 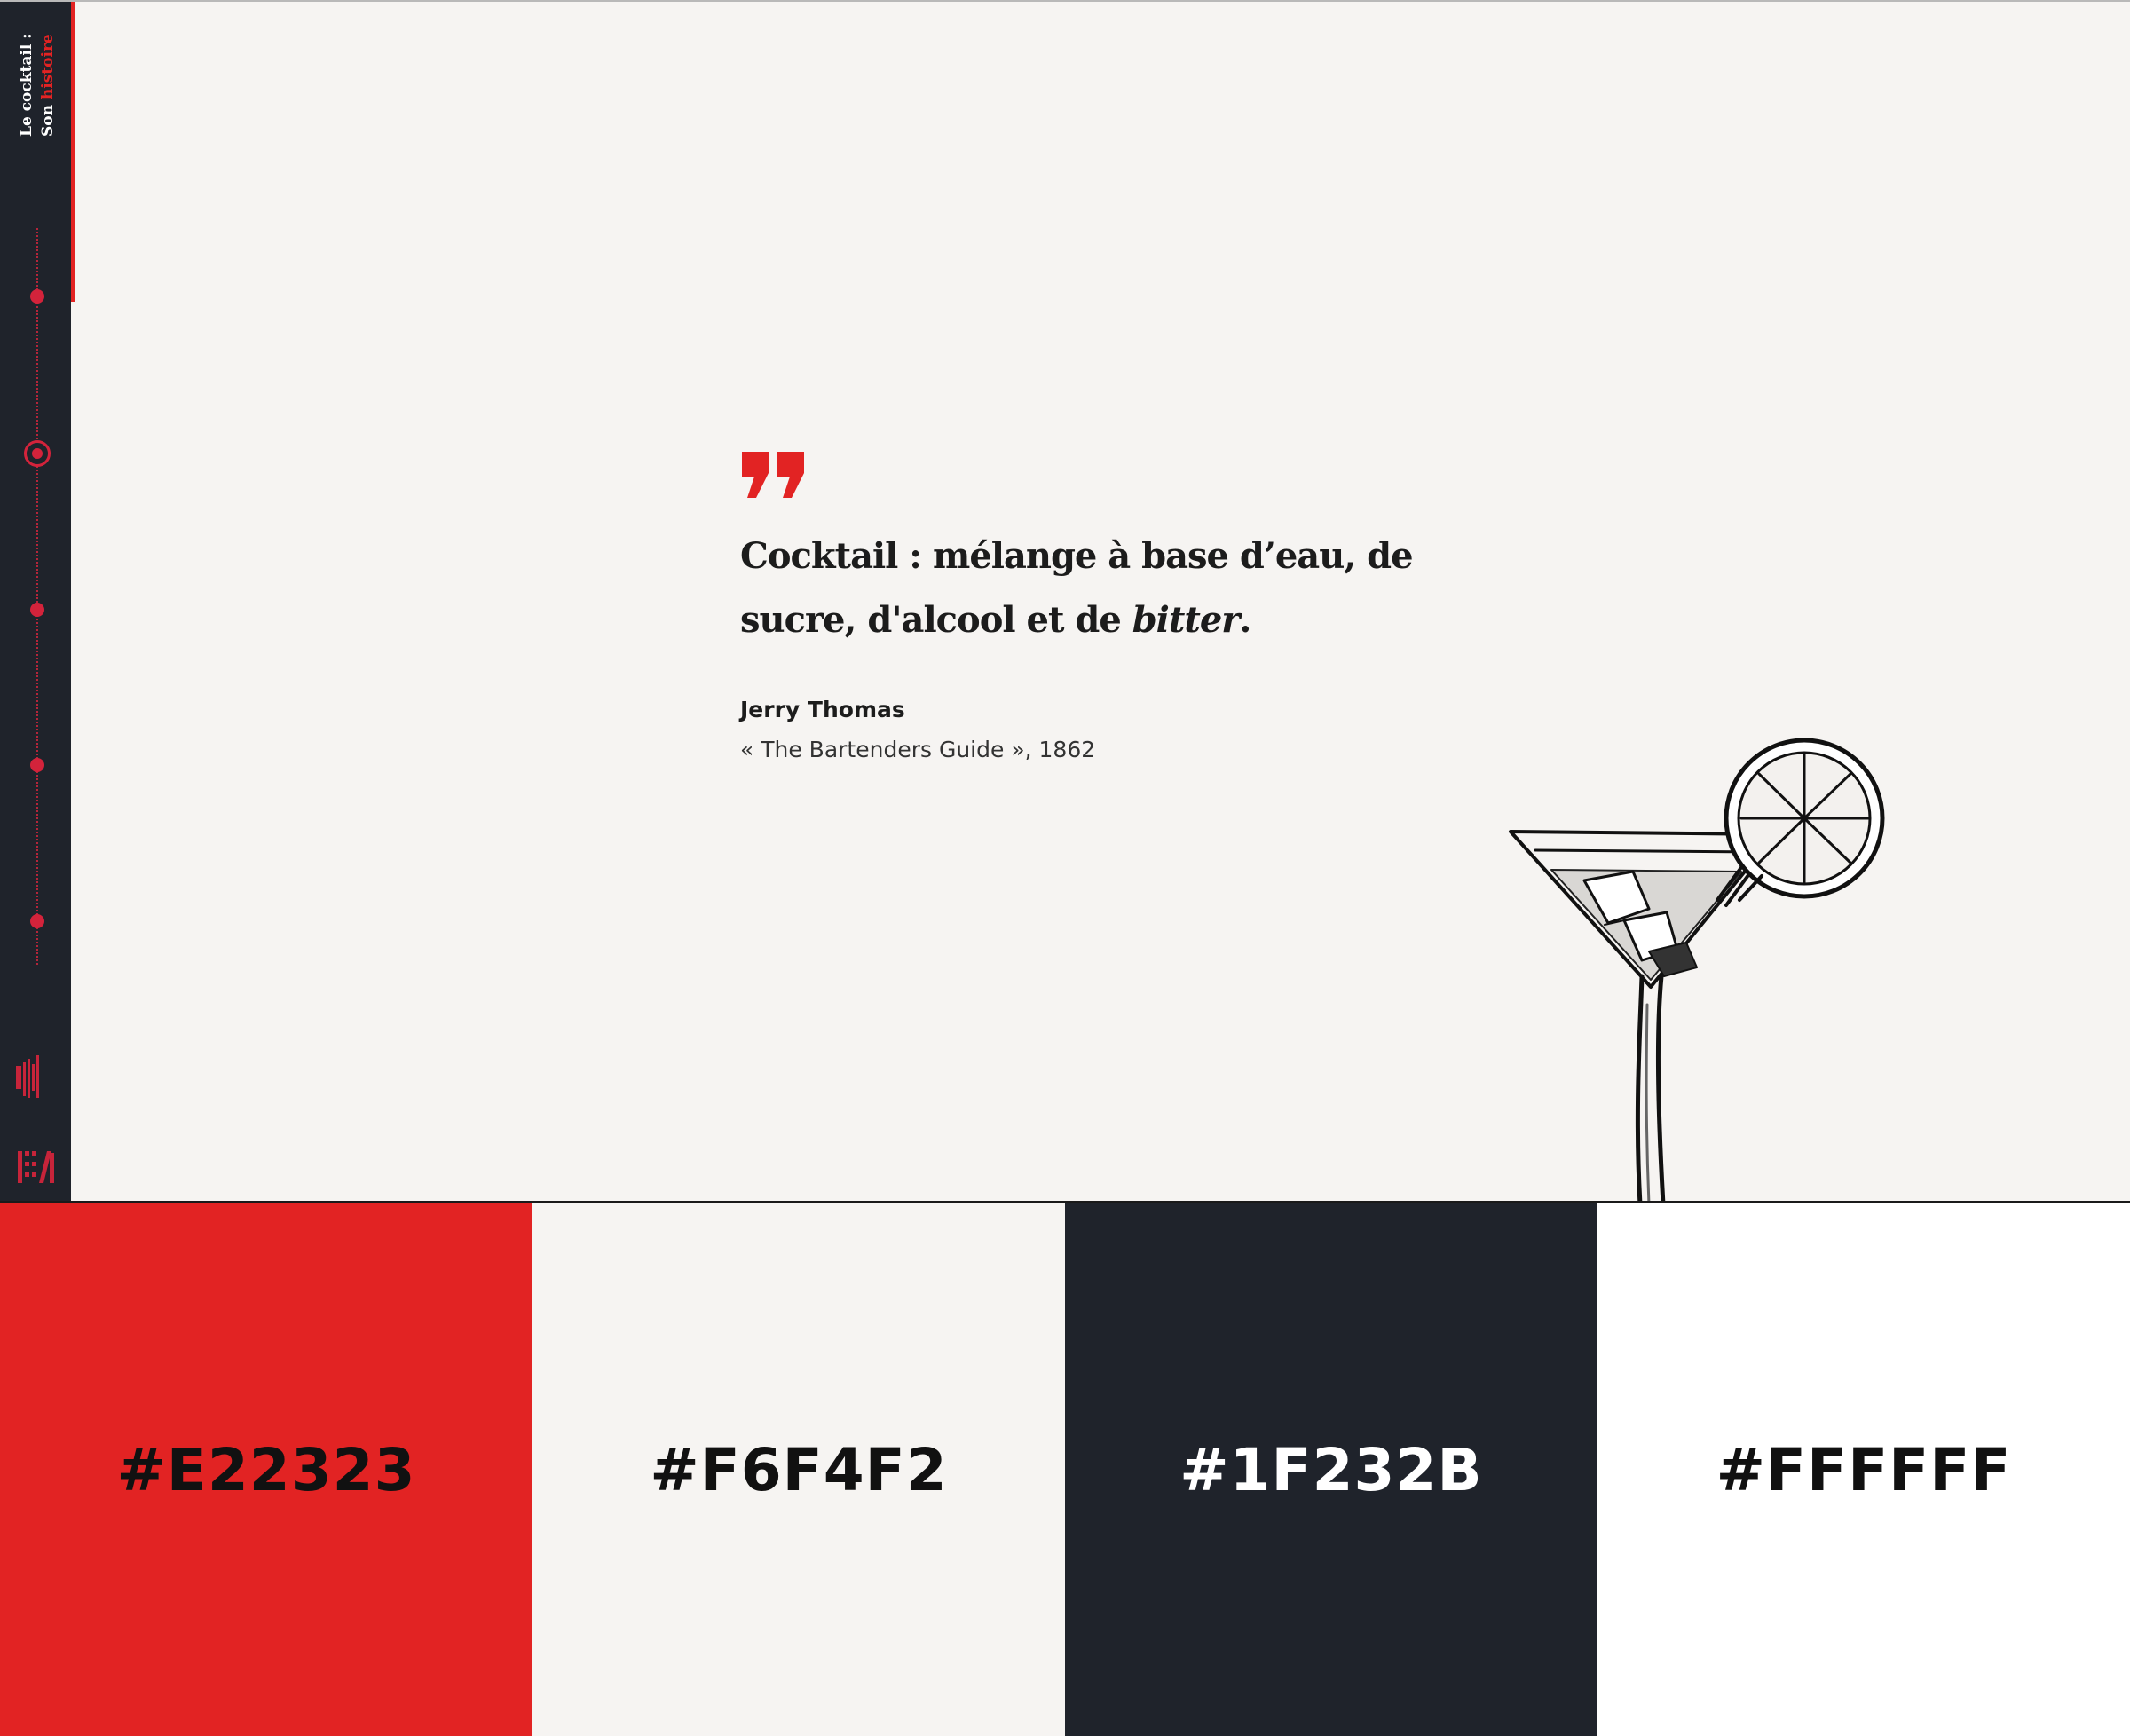 I want to click on swatch-label: #F6F4F2, so click(x=799, y=1469).